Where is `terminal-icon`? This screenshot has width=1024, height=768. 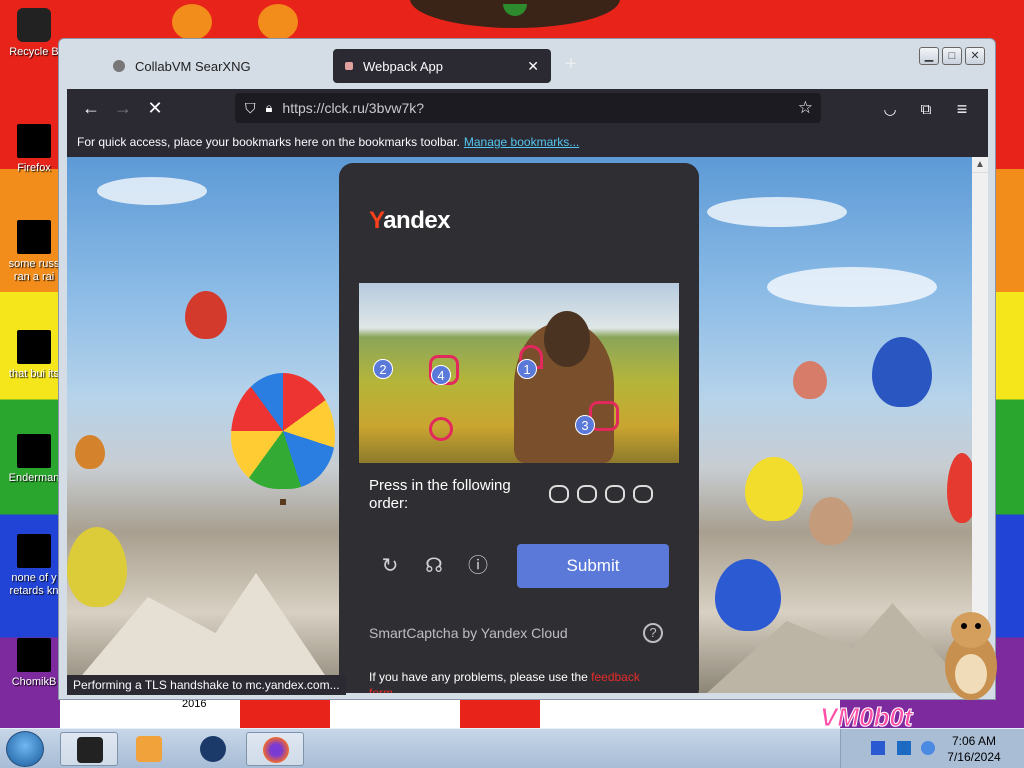 terminal-icon is located at coordinates (90, 750).